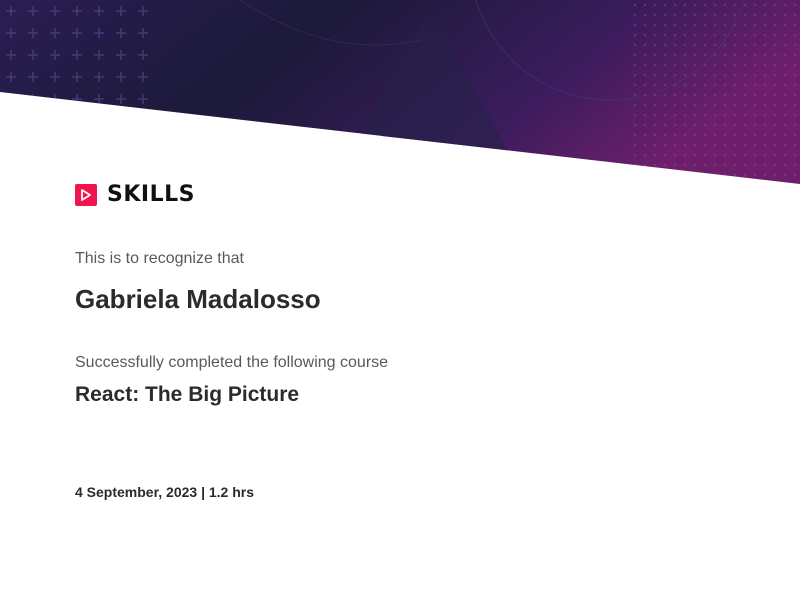  Describe the element at coordinates (86, 195) in the screenshot. I see `play-arrow-icon` at that location.